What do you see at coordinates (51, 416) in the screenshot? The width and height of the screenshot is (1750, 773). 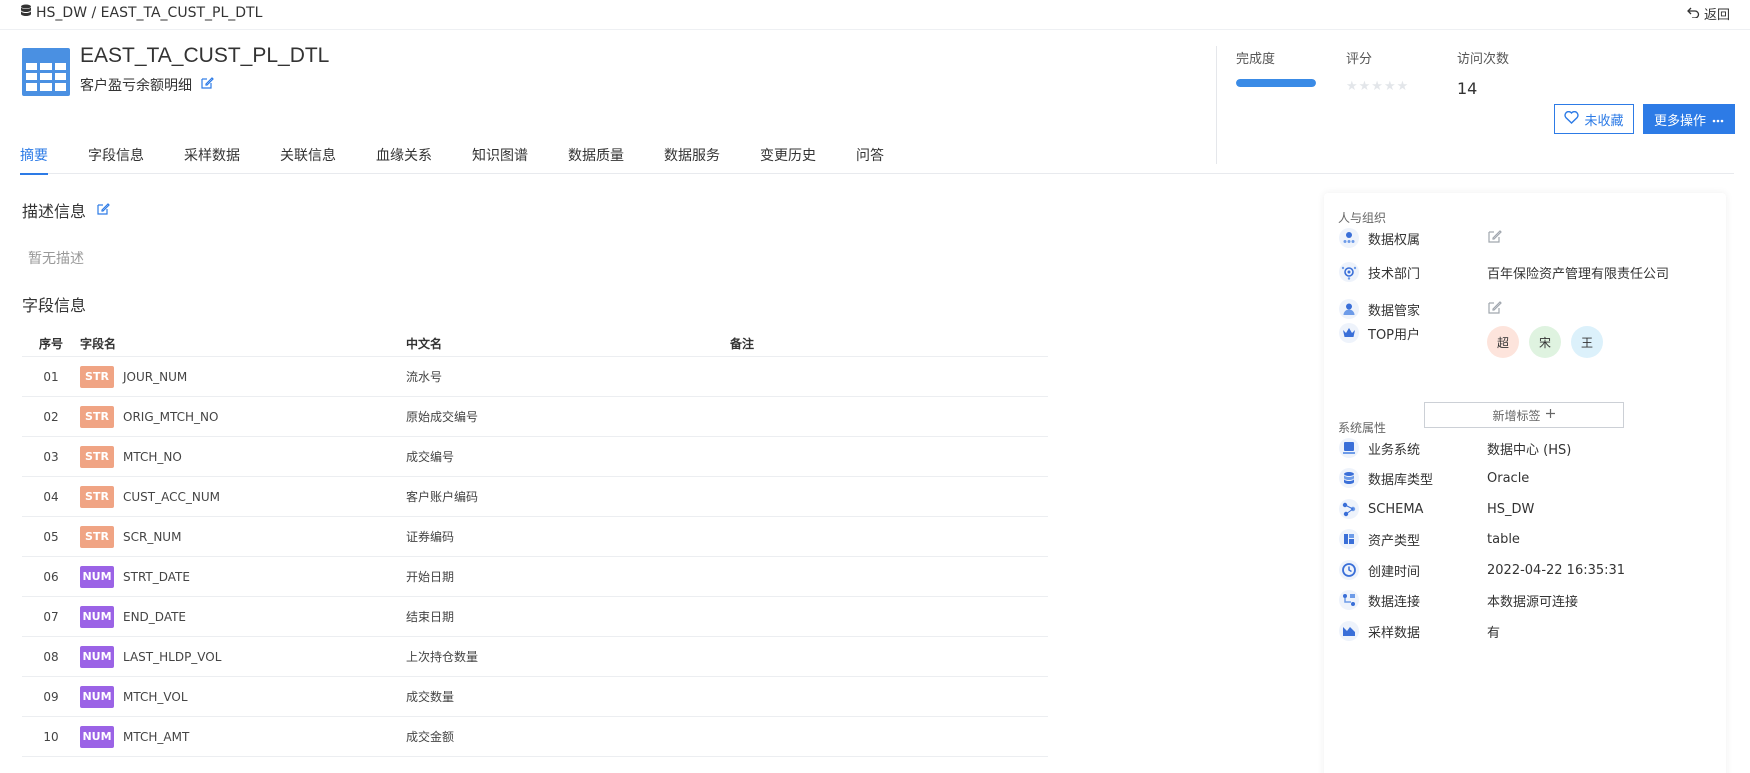 I see `row-no: 02` at bounding box center [51, 416].